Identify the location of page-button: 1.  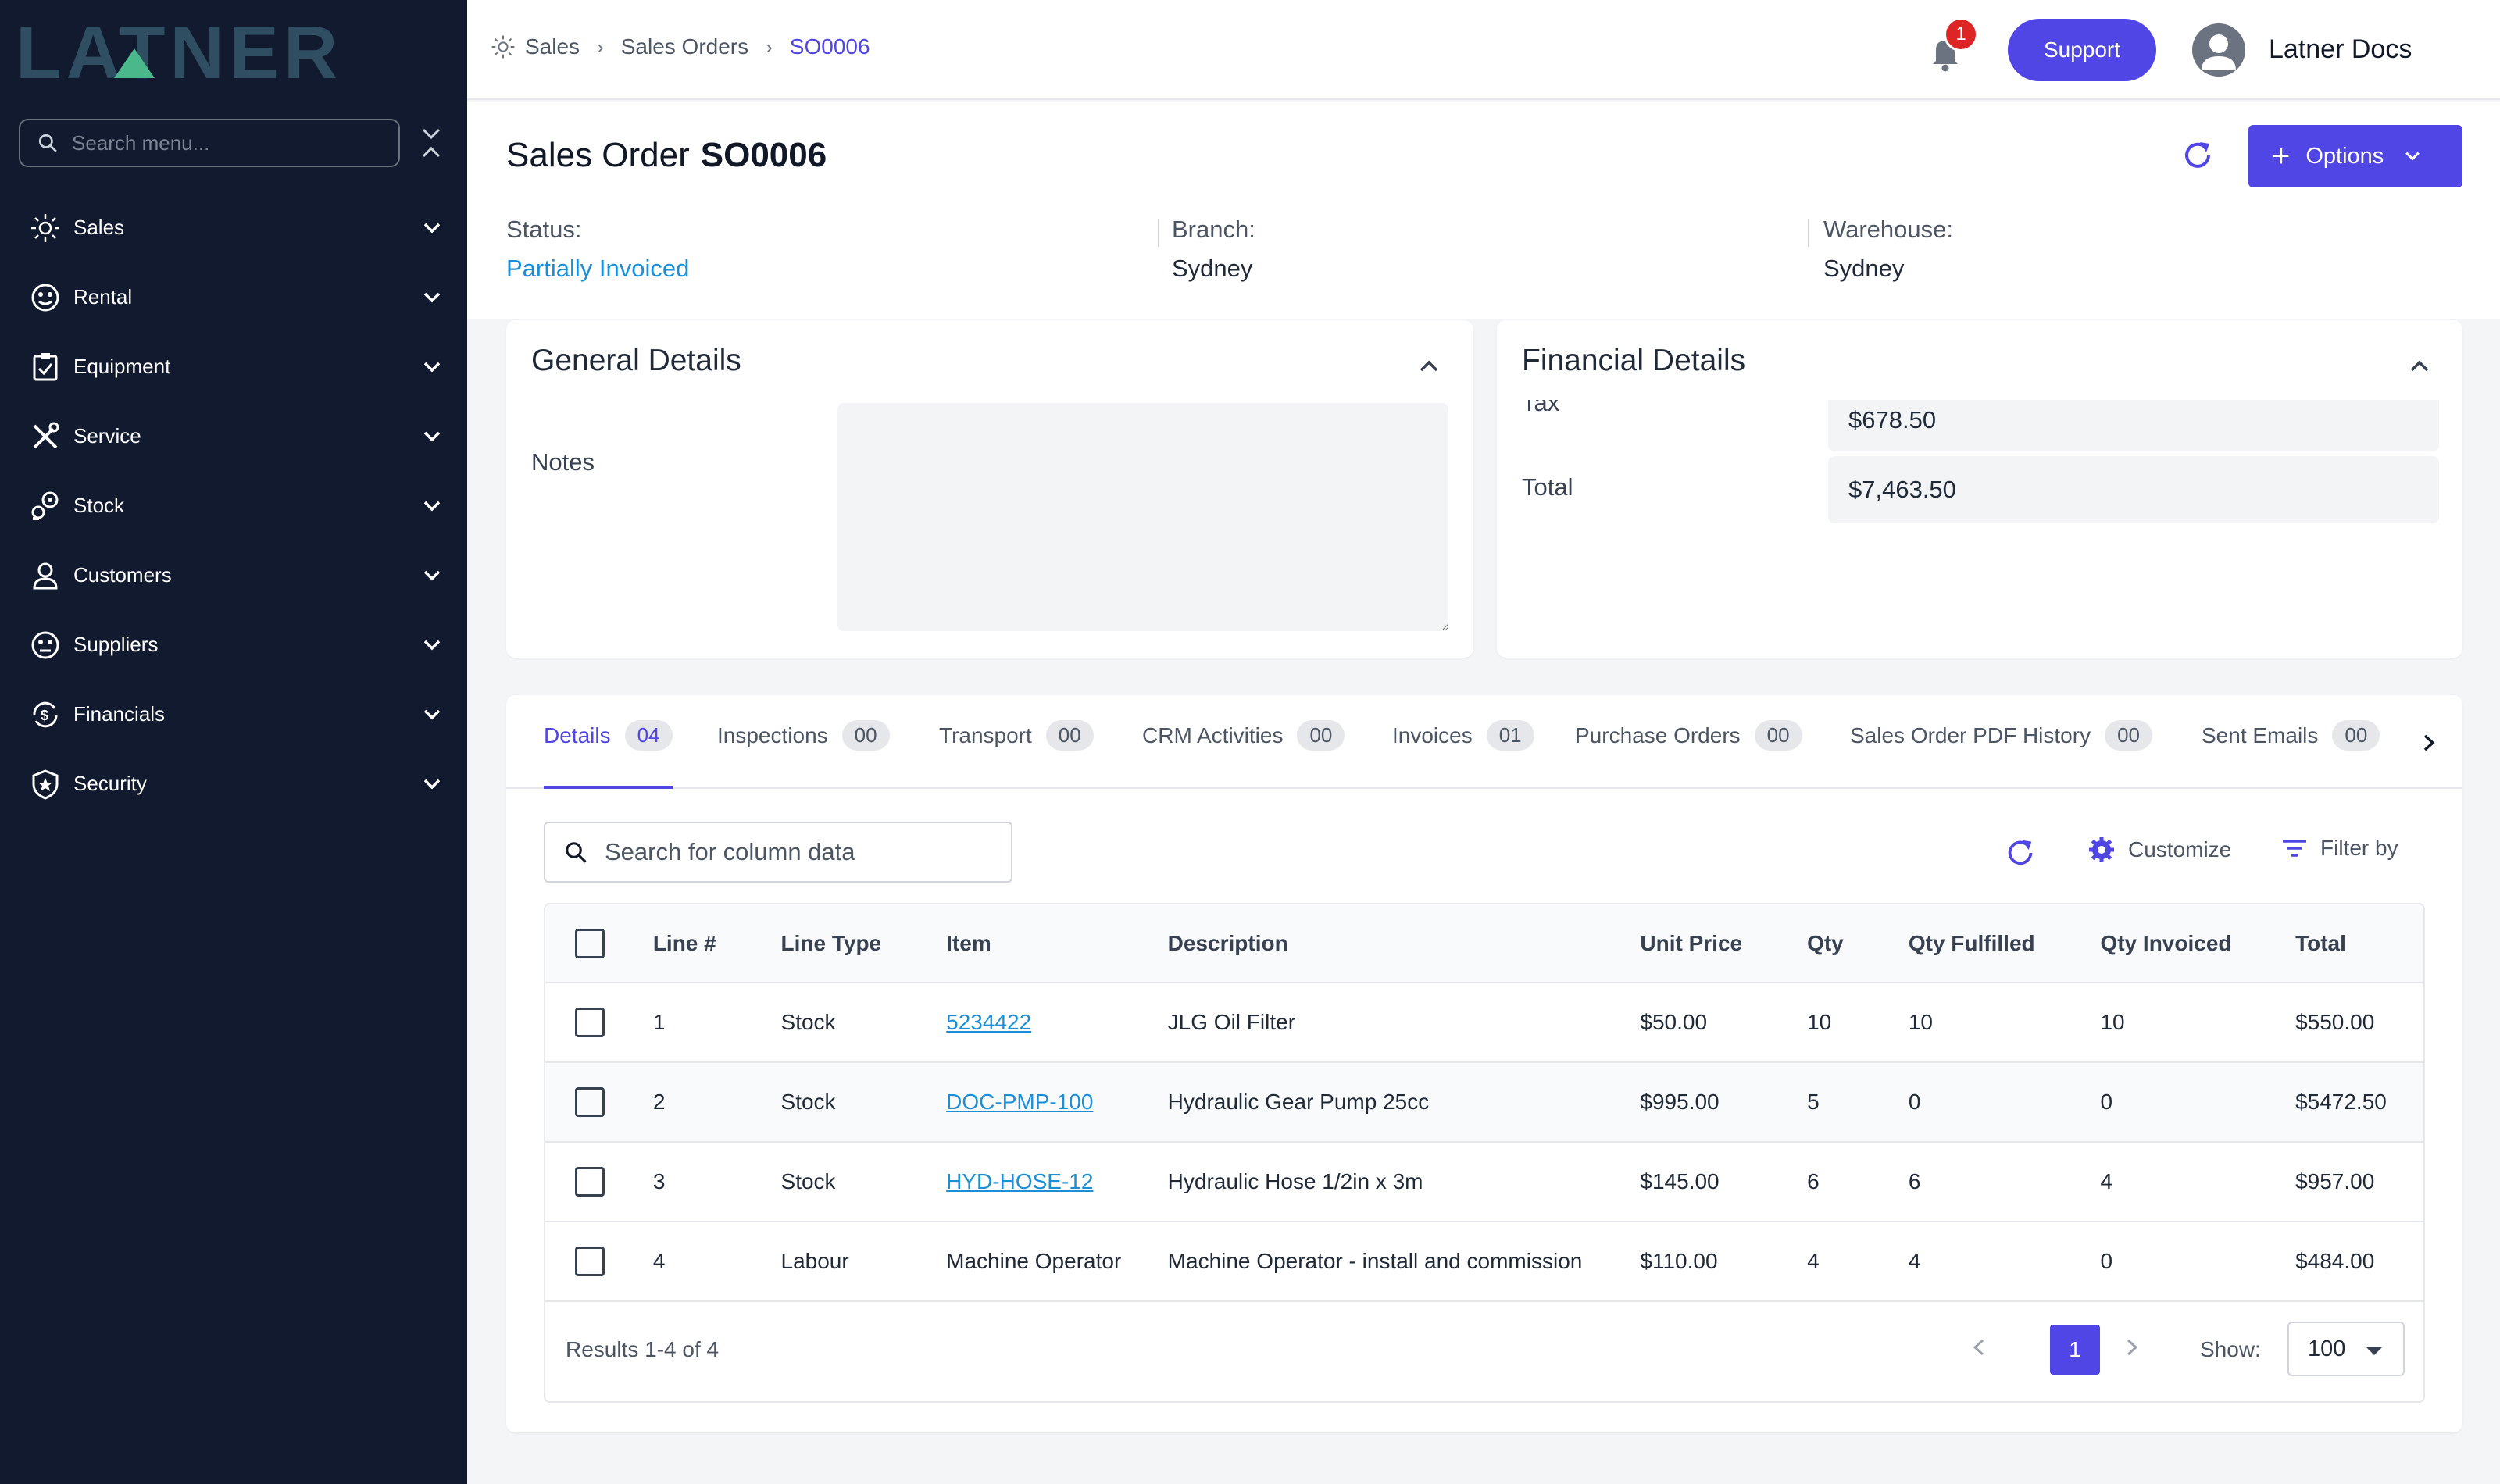
(2075, 1350).